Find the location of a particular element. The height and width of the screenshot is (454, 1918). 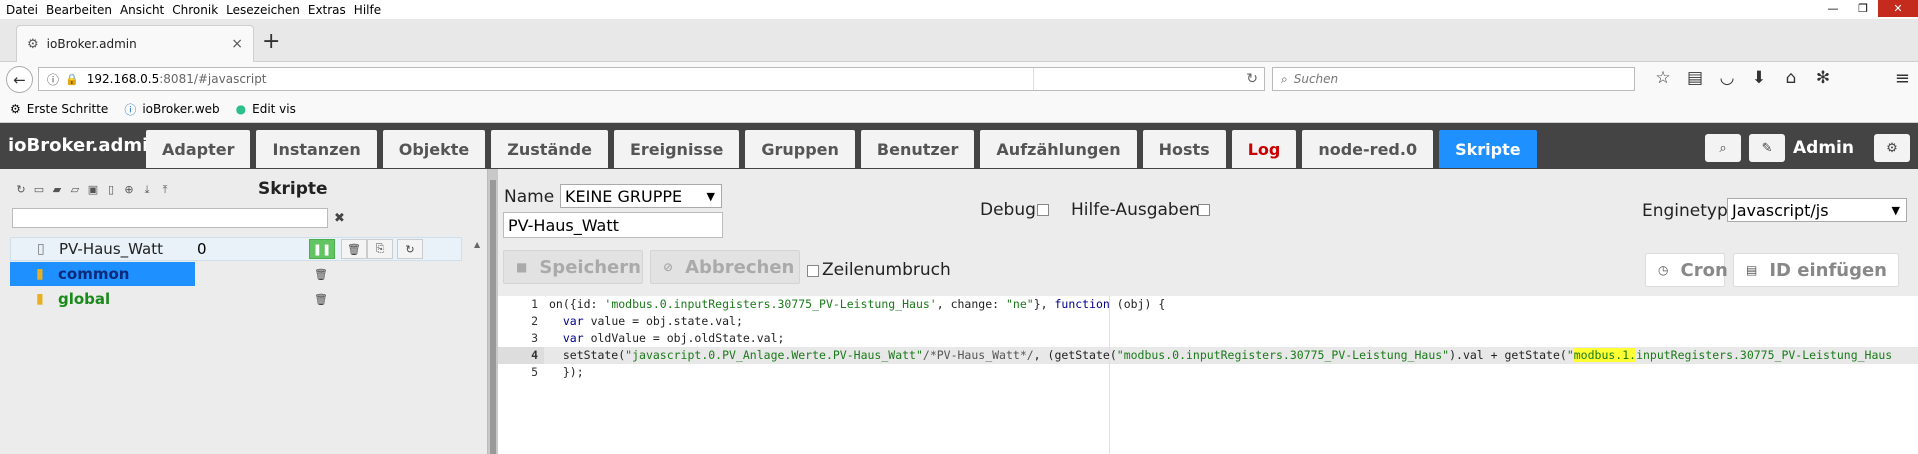

pause-button: ❚❚ is located at coordinates (322, 249).